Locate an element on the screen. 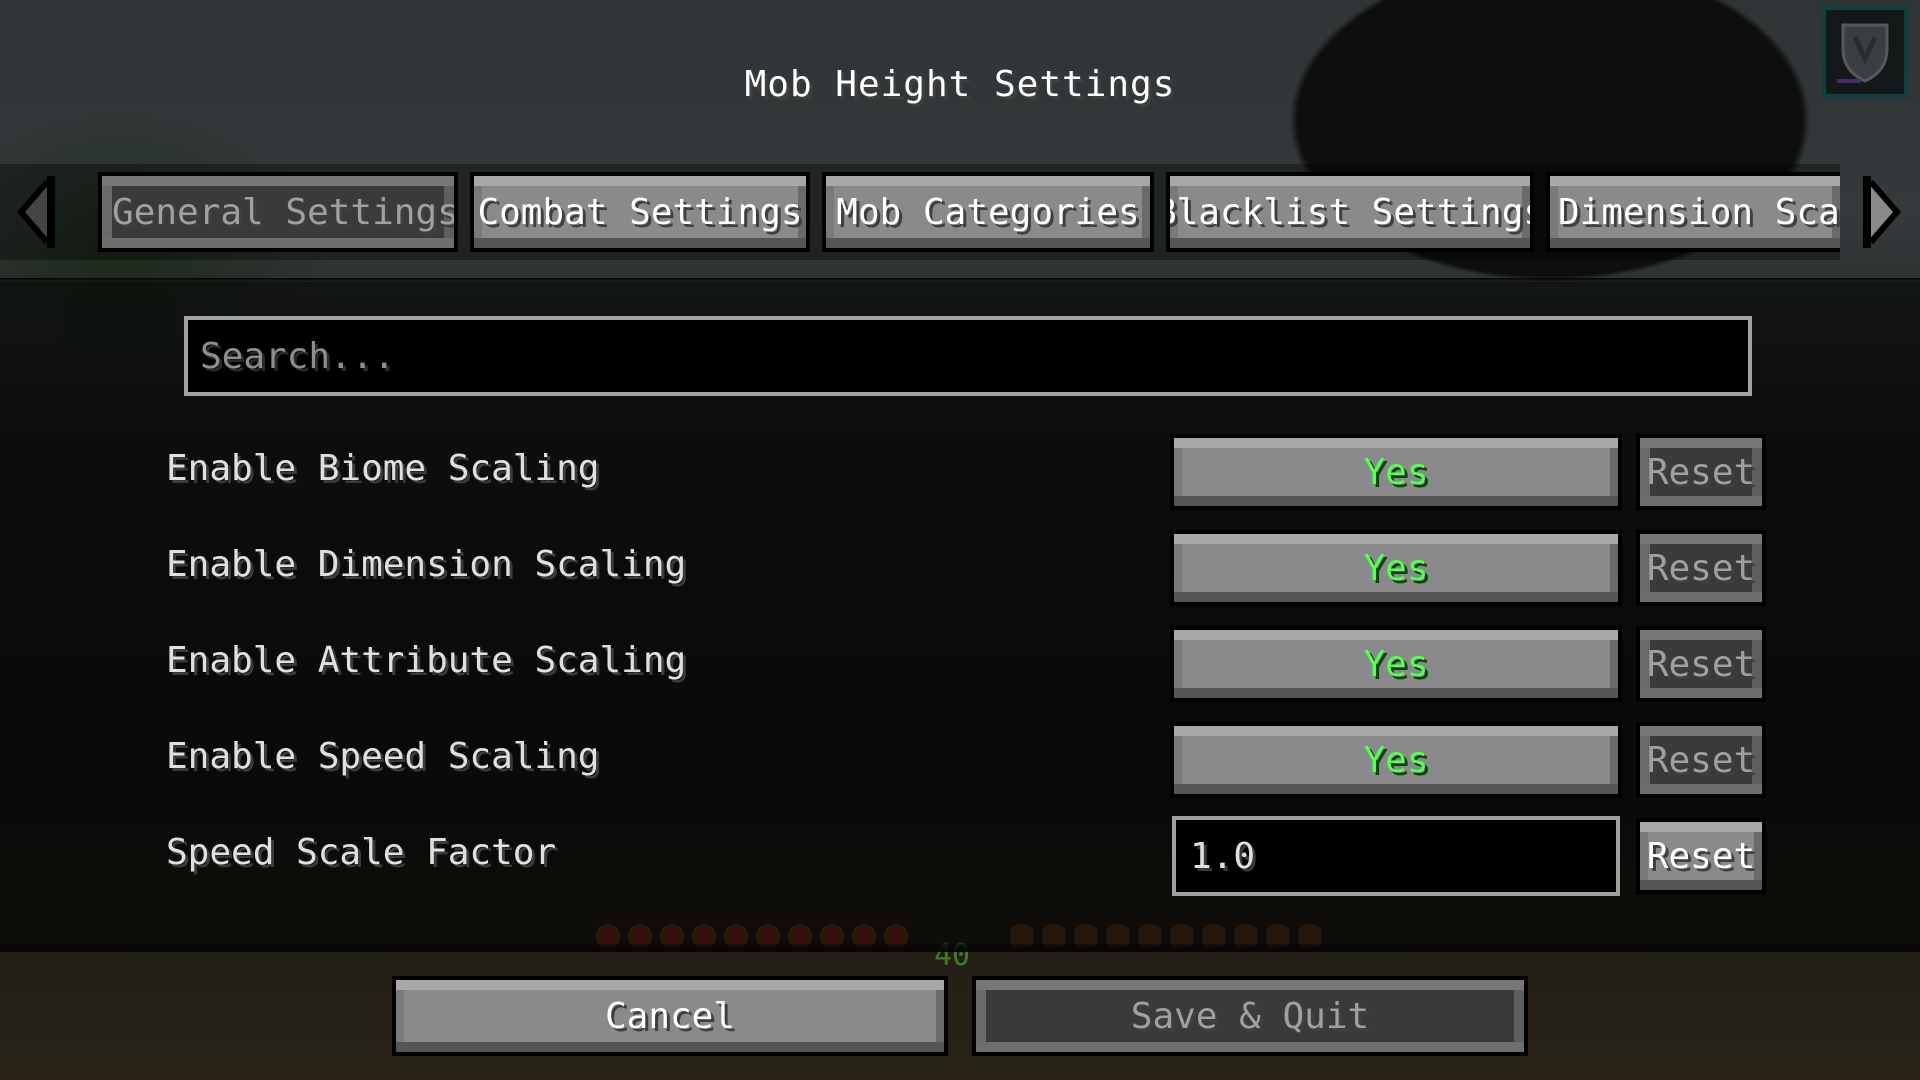  setting-label: Enable Biome Scaling is located at coordinates (383, 468).